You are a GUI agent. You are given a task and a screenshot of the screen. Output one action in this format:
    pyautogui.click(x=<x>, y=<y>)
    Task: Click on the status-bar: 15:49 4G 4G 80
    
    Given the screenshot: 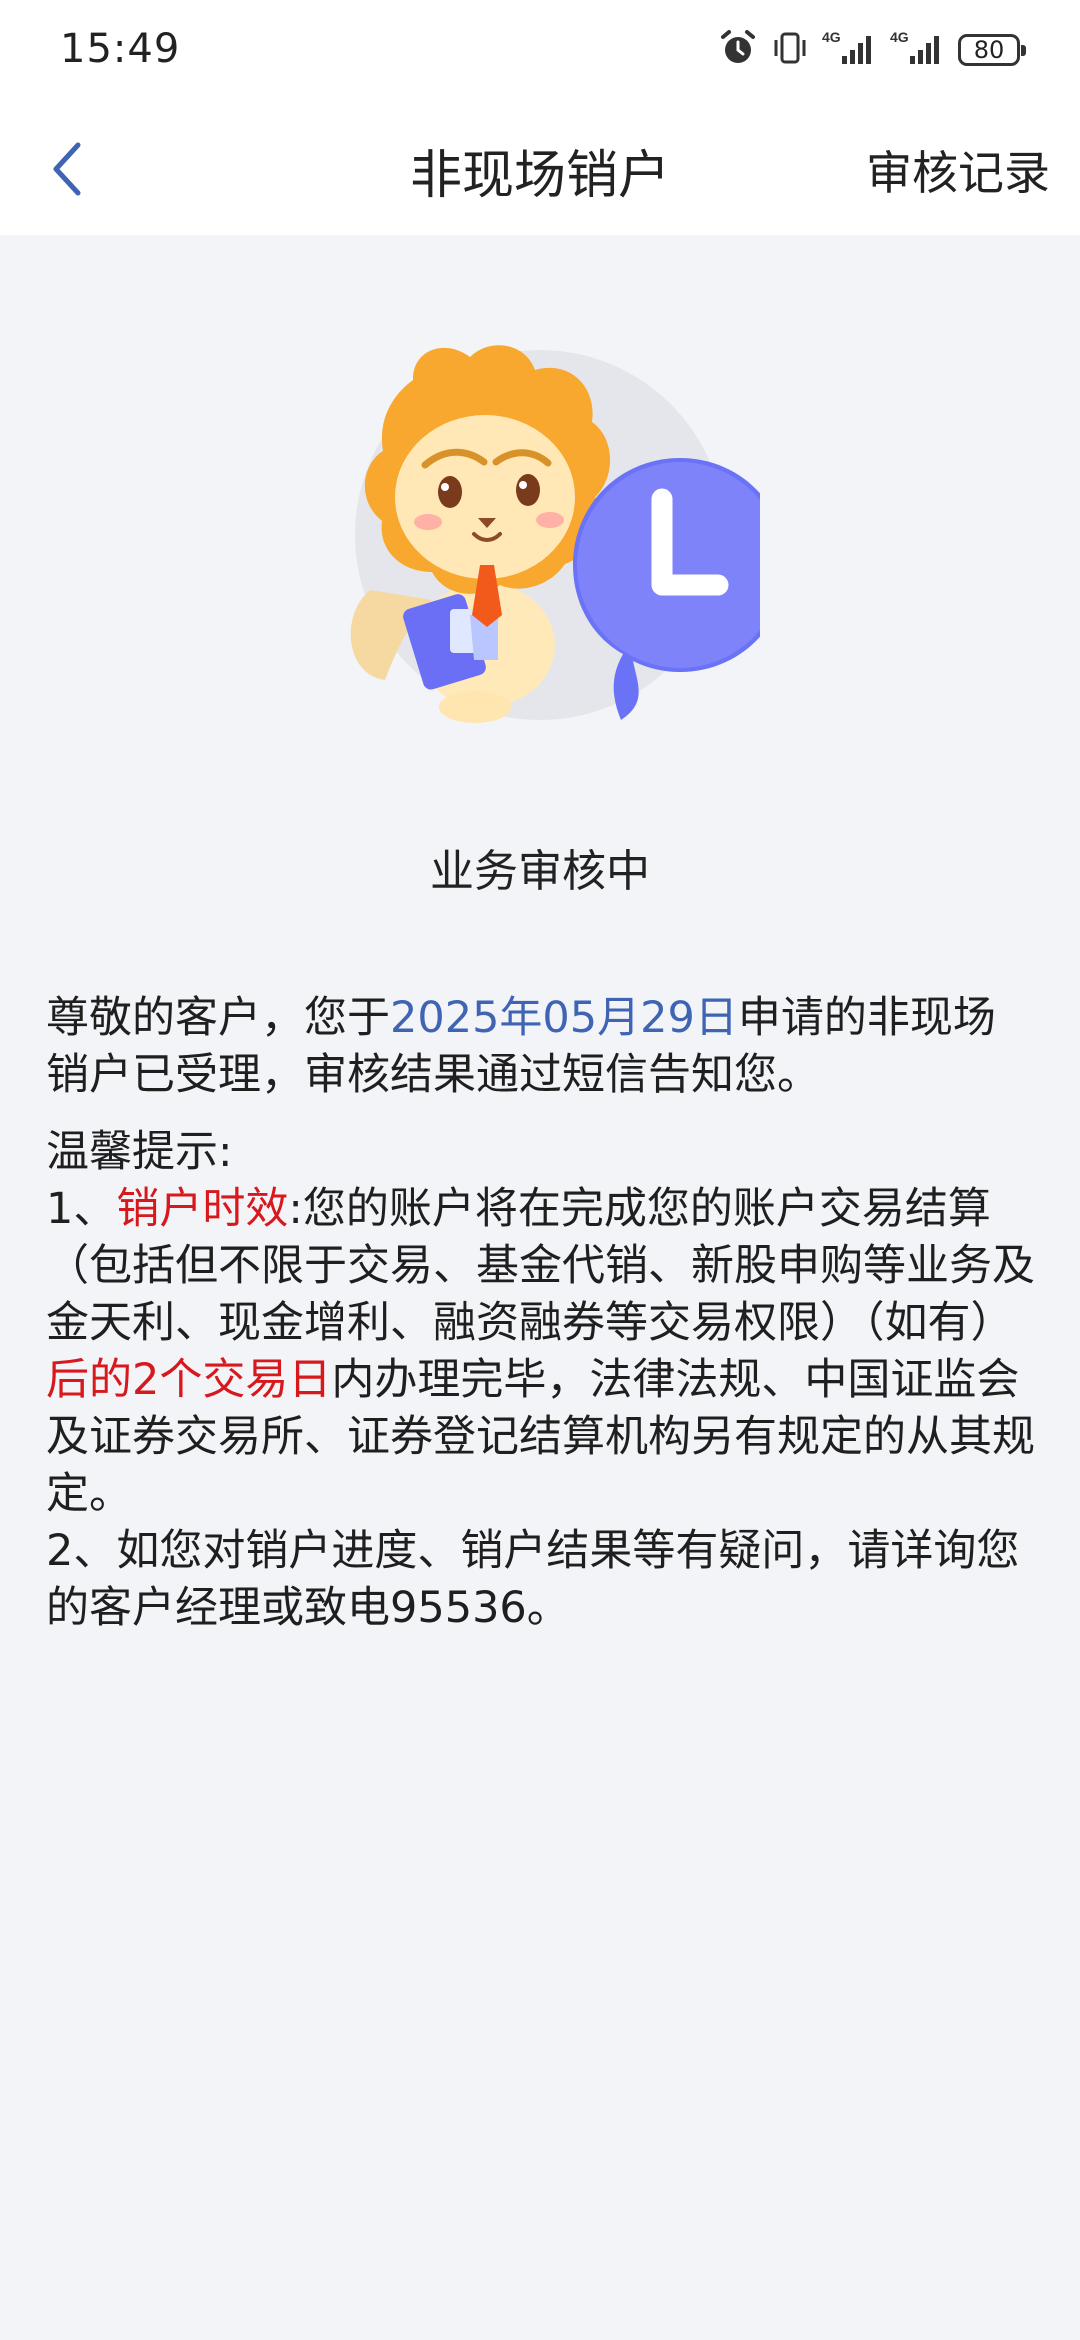 What is the action you would take?
    pyautogui.click(x=540, y=52)
    